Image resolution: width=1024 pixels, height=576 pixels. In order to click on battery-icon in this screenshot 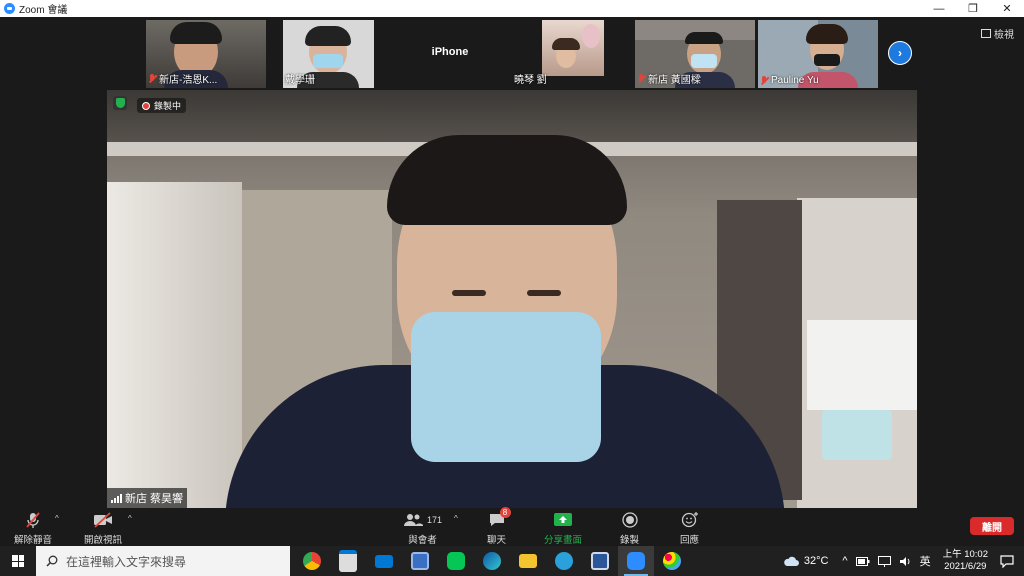, I will do `click(863, 561)`.